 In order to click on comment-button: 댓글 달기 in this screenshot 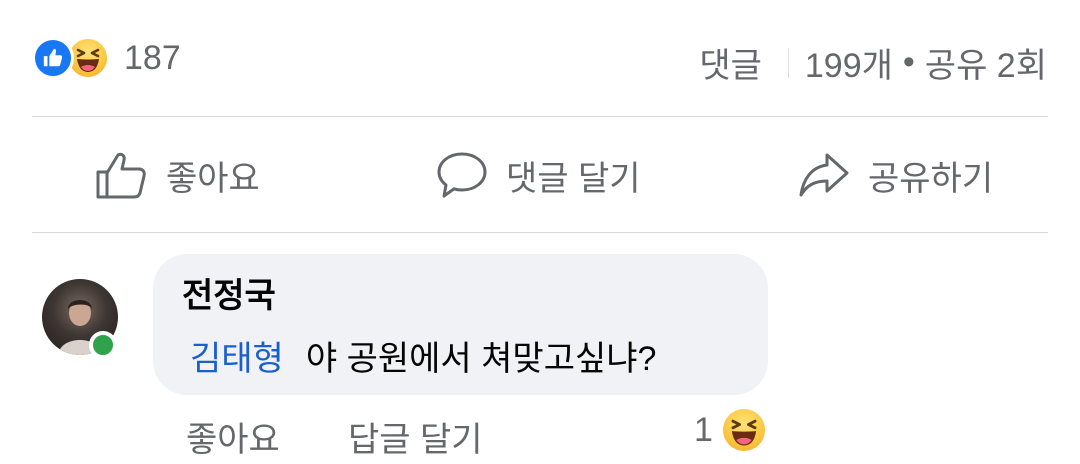, I will do `click(537, 175)`.